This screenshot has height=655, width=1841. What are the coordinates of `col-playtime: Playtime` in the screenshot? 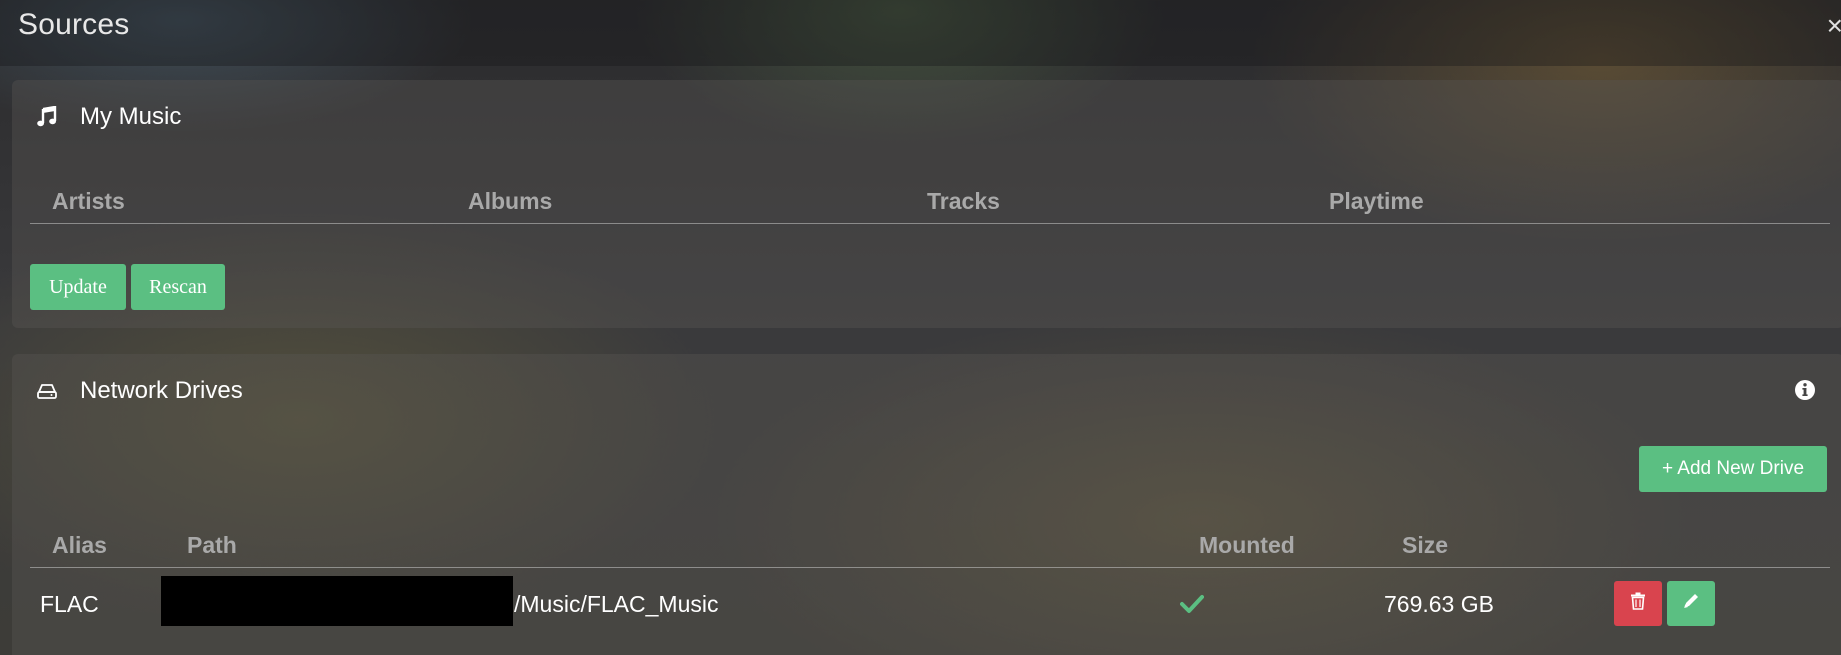 It's located at (1376, 201).